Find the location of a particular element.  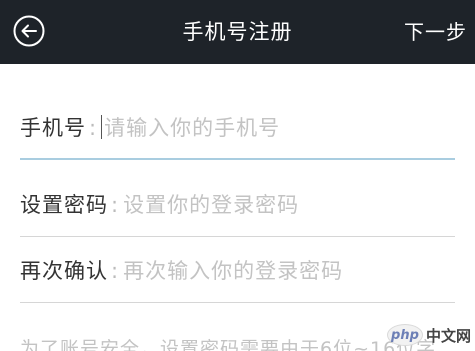

confirm-field-underline is located at coordinates (237, 302).